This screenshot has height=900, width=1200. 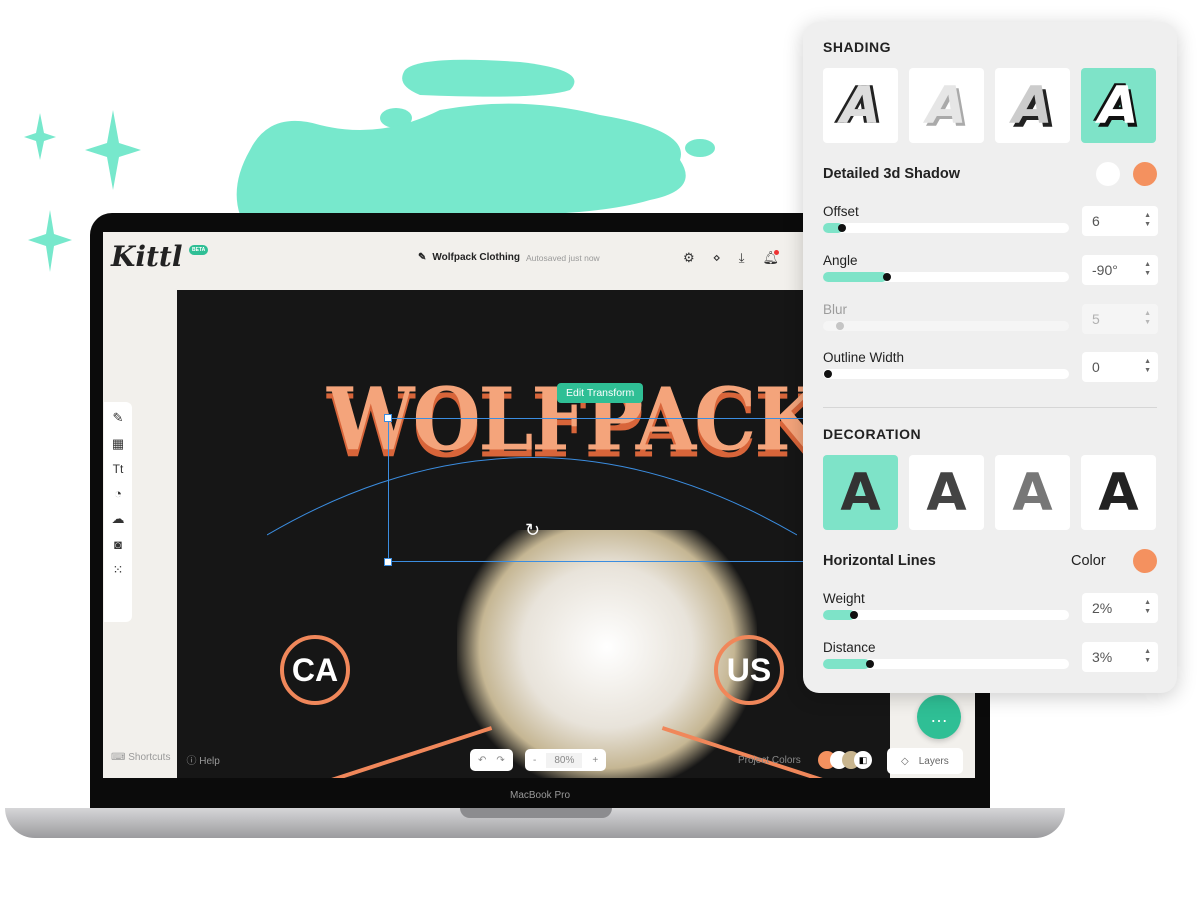 What do you see at coordinates (536, 813) in the screenshot?
I see `laptop-notch` at bounding box center [536, 813].